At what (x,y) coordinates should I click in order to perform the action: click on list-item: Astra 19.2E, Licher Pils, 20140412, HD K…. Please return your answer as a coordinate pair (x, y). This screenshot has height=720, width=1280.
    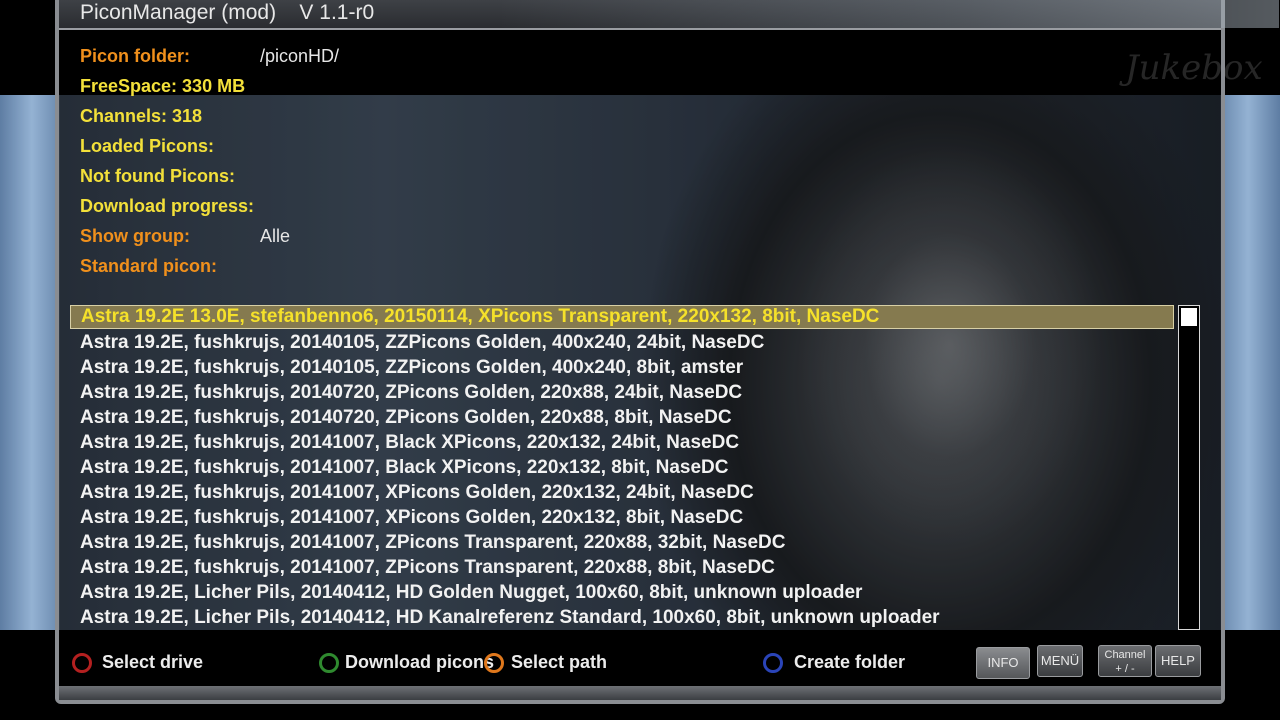
    Looking at the image, I should click on (622, 617).